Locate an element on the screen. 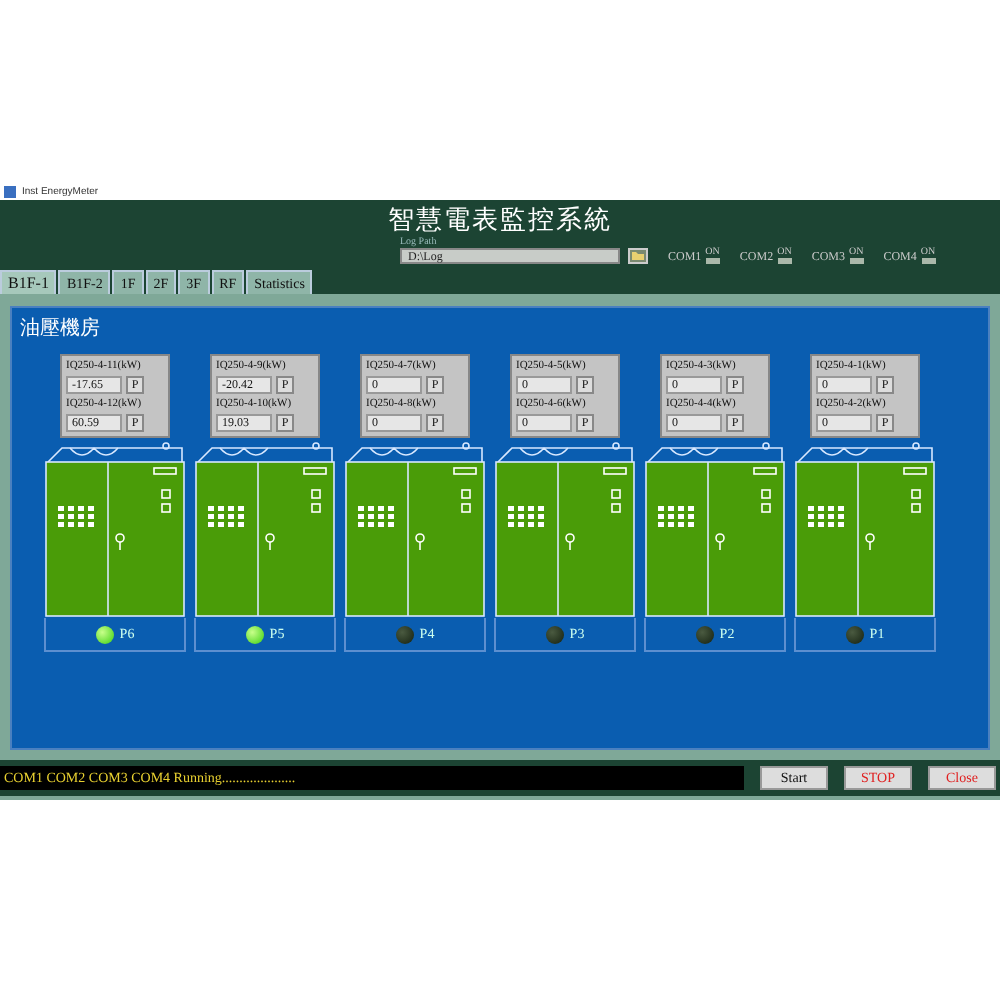  folder-button is located at coordinates (638, 256).